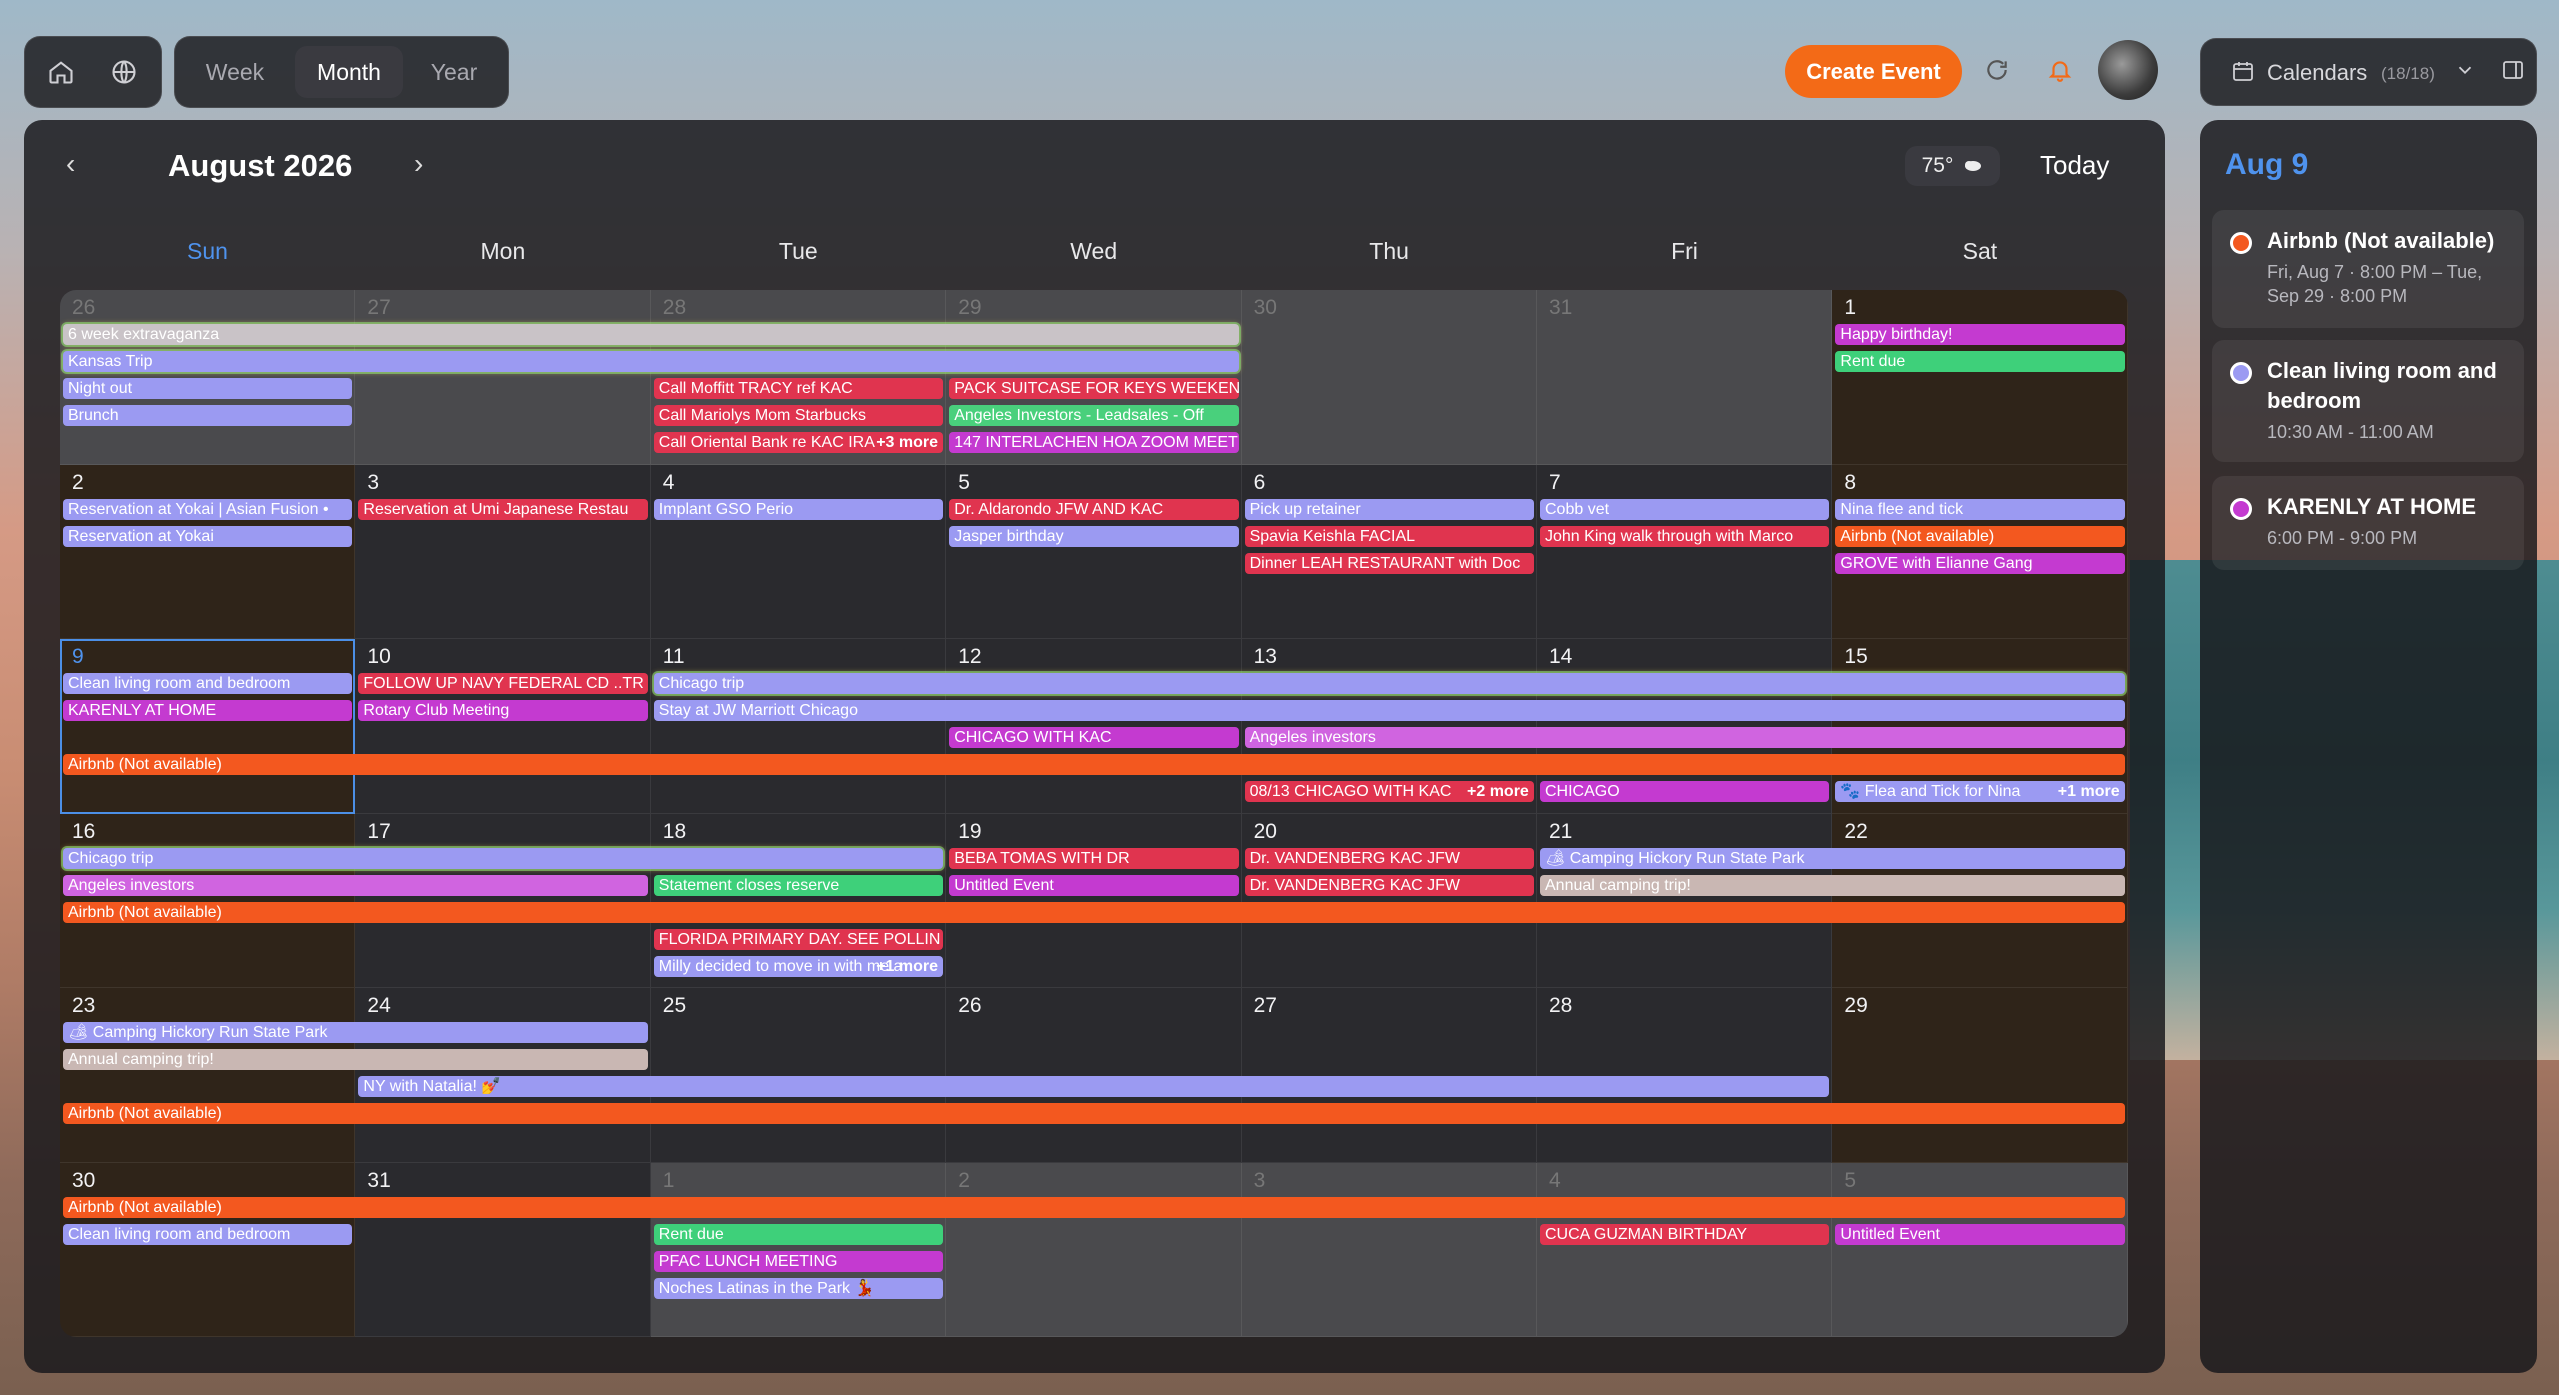 The height and width of the screenshot is (1395, 2559). What do you see at coordinates (907, 443) in the screenshot?
I see `more-events-link: +3 more` at bounding box center [907, 443].